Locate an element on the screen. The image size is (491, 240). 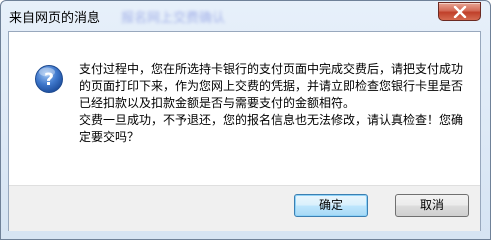
cancel-button: 取消 is located at coordinates (432, 205).